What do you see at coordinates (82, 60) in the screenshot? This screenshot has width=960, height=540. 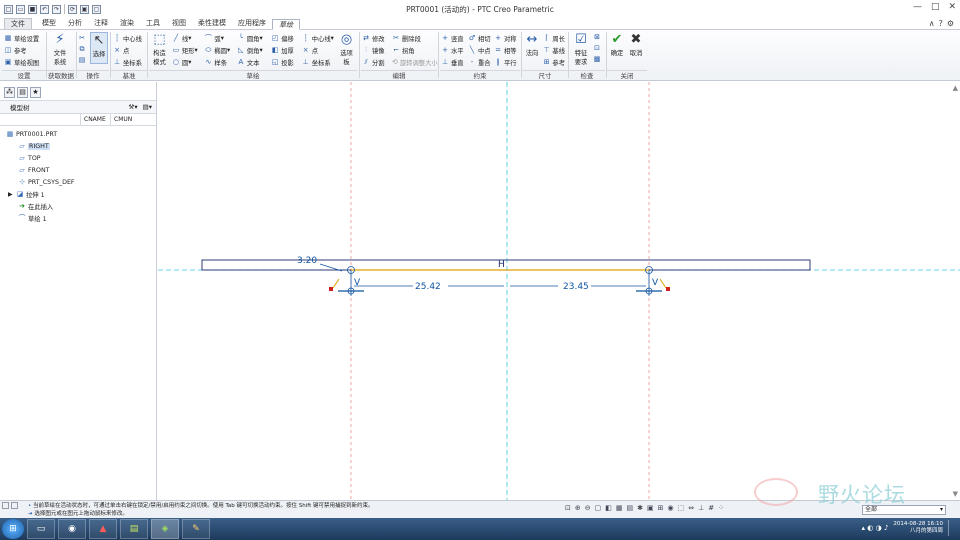 I see `paste-icon: ▤` at bounding box center [82, 60].